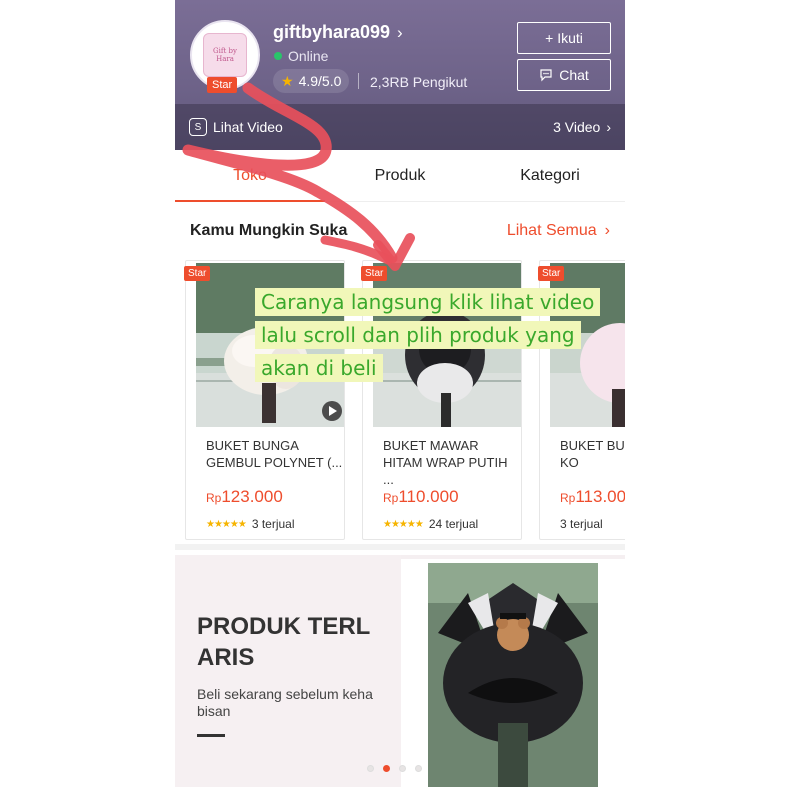 This screenshot has height=800, width=800. Describe the element at coordinates (225, 55) in the screenshot. I see `avatar-logo: Gift by Hara` at that location.